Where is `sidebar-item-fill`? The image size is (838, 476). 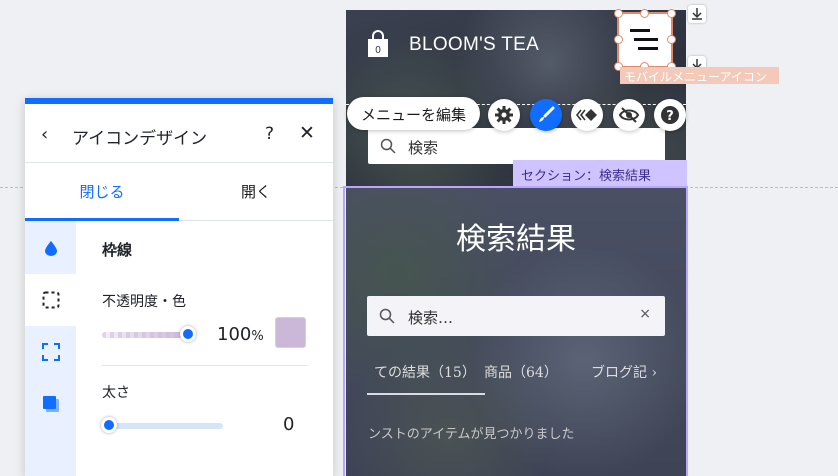
sidebar-item-fill is located at coordinates (50, 248).